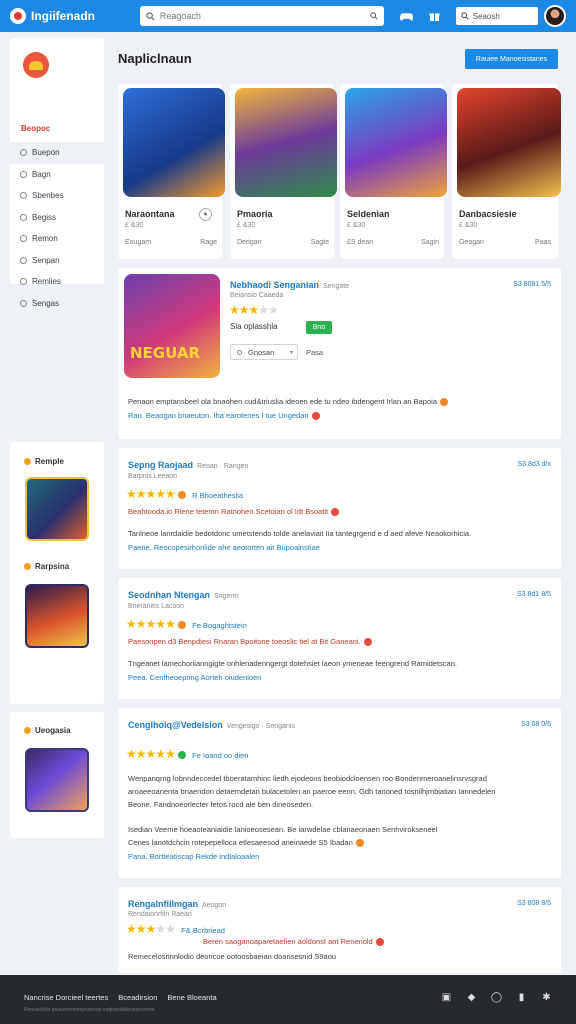  I want to click on game-card: Seldenian £ &30 £S dean Sagin, so click(393, 171).